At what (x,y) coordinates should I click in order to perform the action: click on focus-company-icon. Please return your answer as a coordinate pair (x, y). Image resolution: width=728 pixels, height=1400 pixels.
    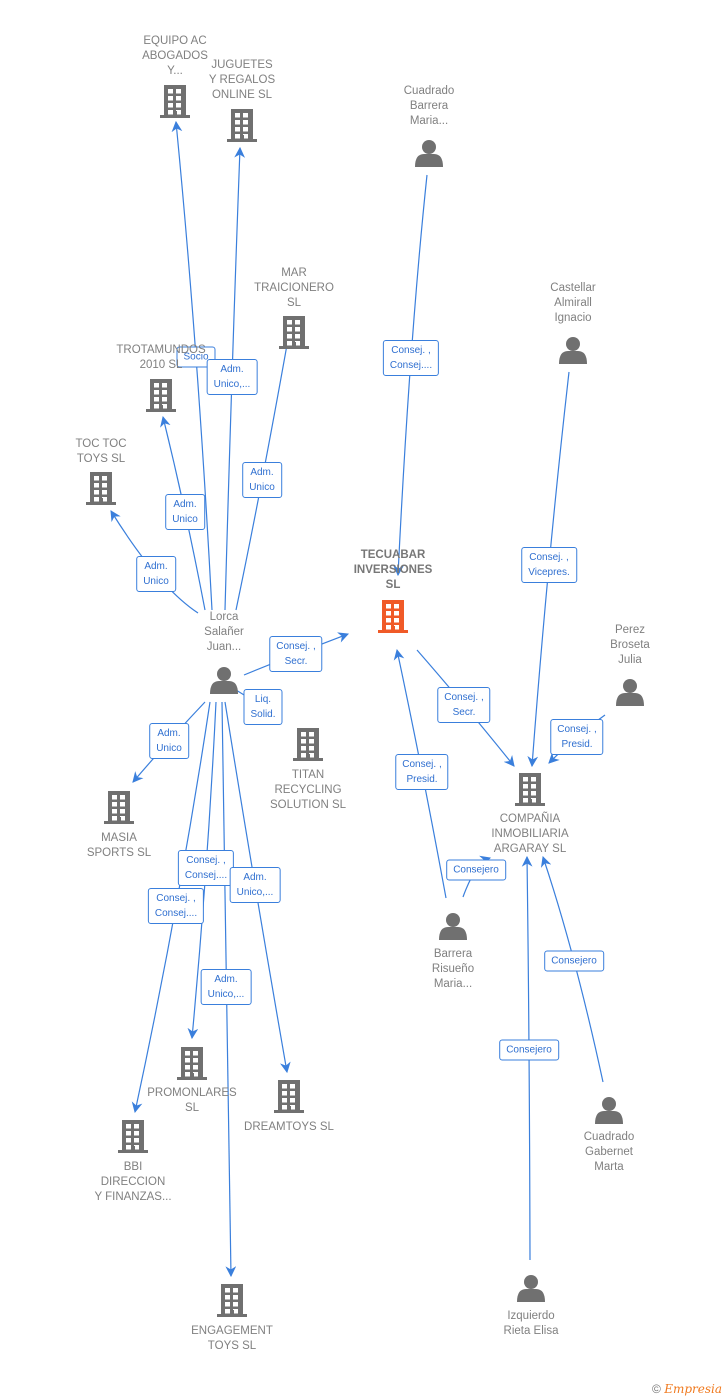
    Looking at the image, I should click on (393, 616).